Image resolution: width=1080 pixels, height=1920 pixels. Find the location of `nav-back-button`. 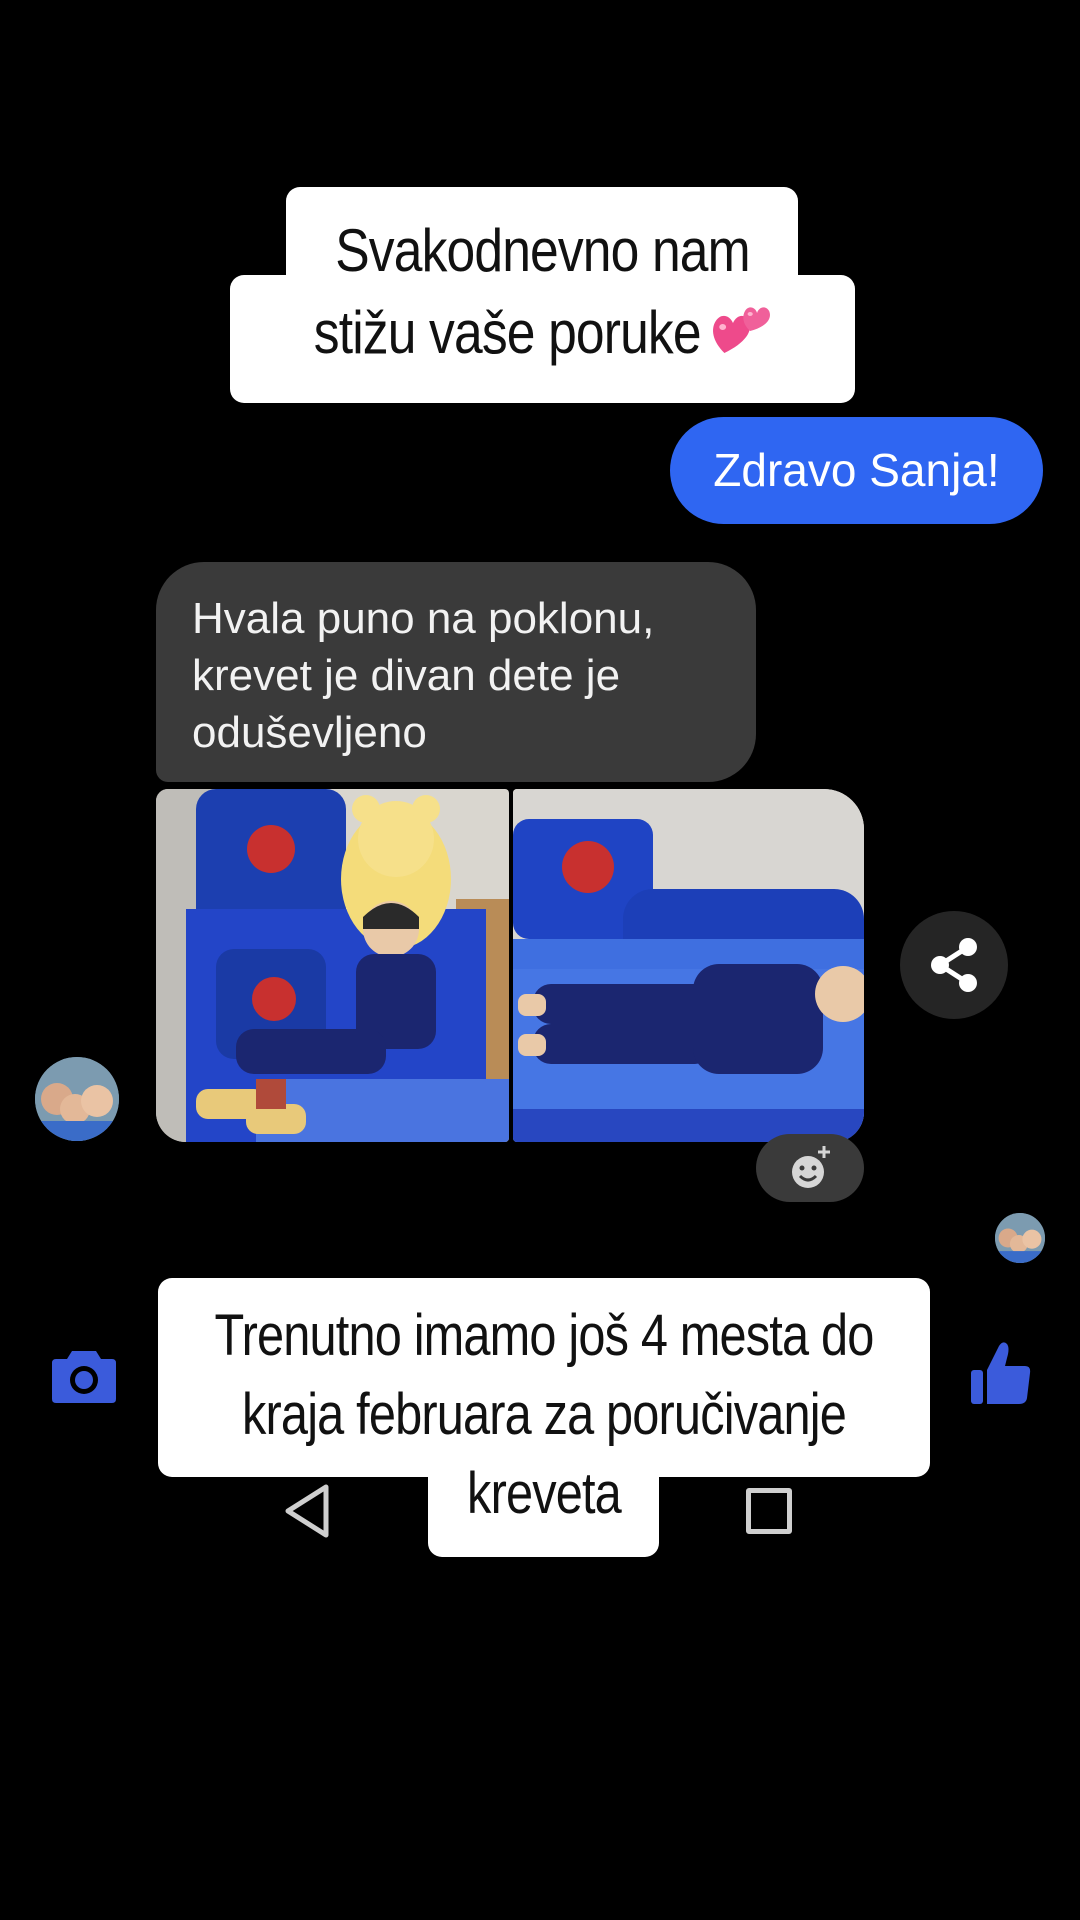

nav-back-button is located at coordinates (307, 1511).